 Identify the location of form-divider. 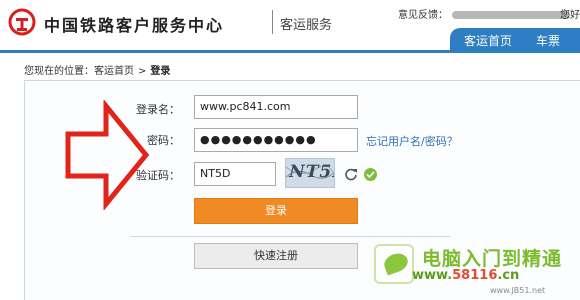
(290, 236).